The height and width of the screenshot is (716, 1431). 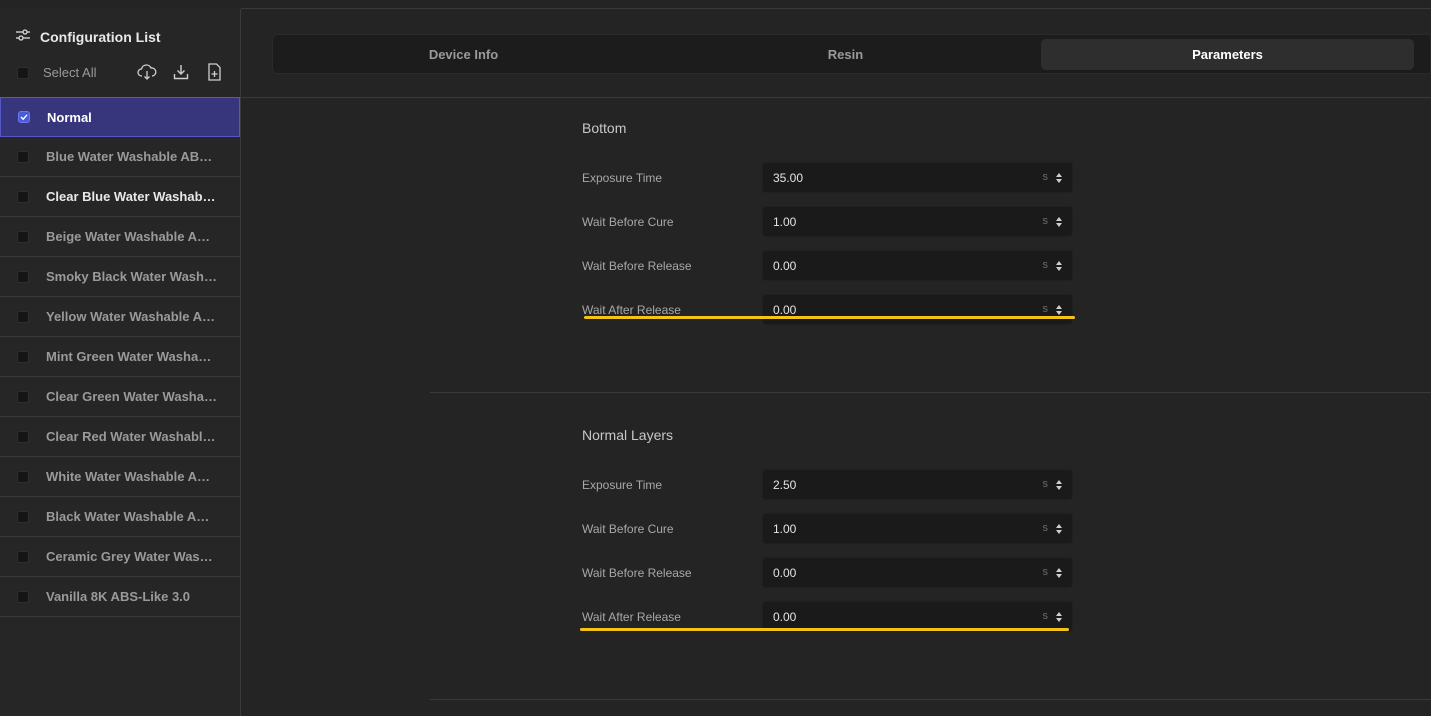 I want to click on list-item: Clear Green Water Washable ABS-Like 3.0, so click(x=120, y=397).